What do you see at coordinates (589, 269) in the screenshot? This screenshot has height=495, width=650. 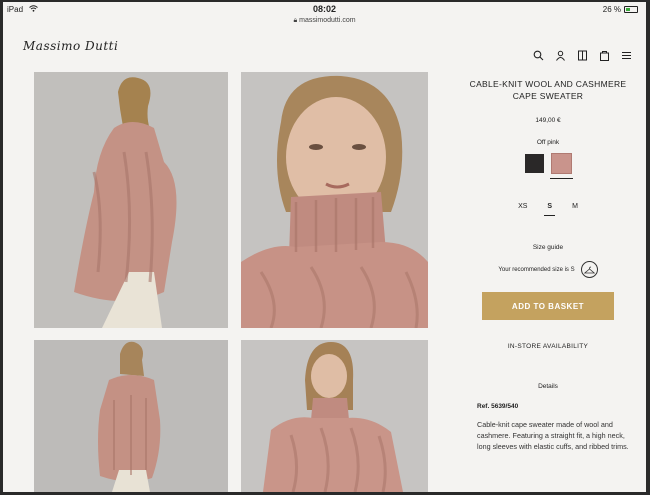 I see `hanger-icon` at bounding box center [589, 269].